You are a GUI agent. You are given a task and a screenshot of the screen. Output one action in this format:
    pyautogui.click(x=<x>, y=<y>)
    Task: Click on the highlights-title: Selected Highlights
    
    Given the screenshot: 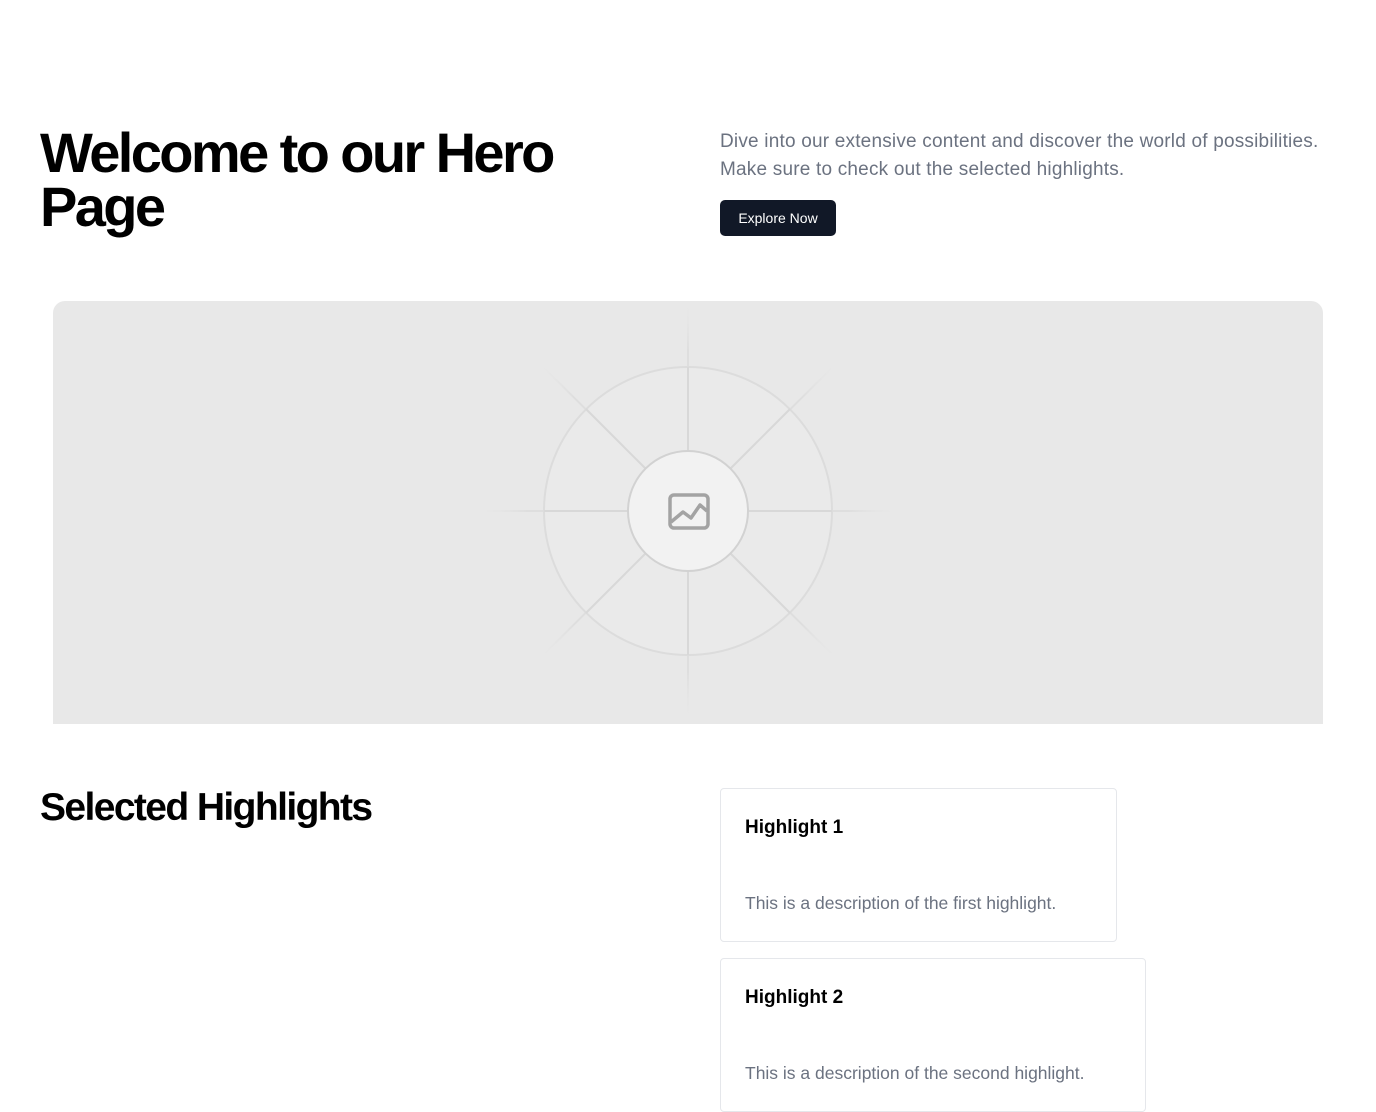 What is the action you would take?
    pyautogui.click(x=206, y=807)
    